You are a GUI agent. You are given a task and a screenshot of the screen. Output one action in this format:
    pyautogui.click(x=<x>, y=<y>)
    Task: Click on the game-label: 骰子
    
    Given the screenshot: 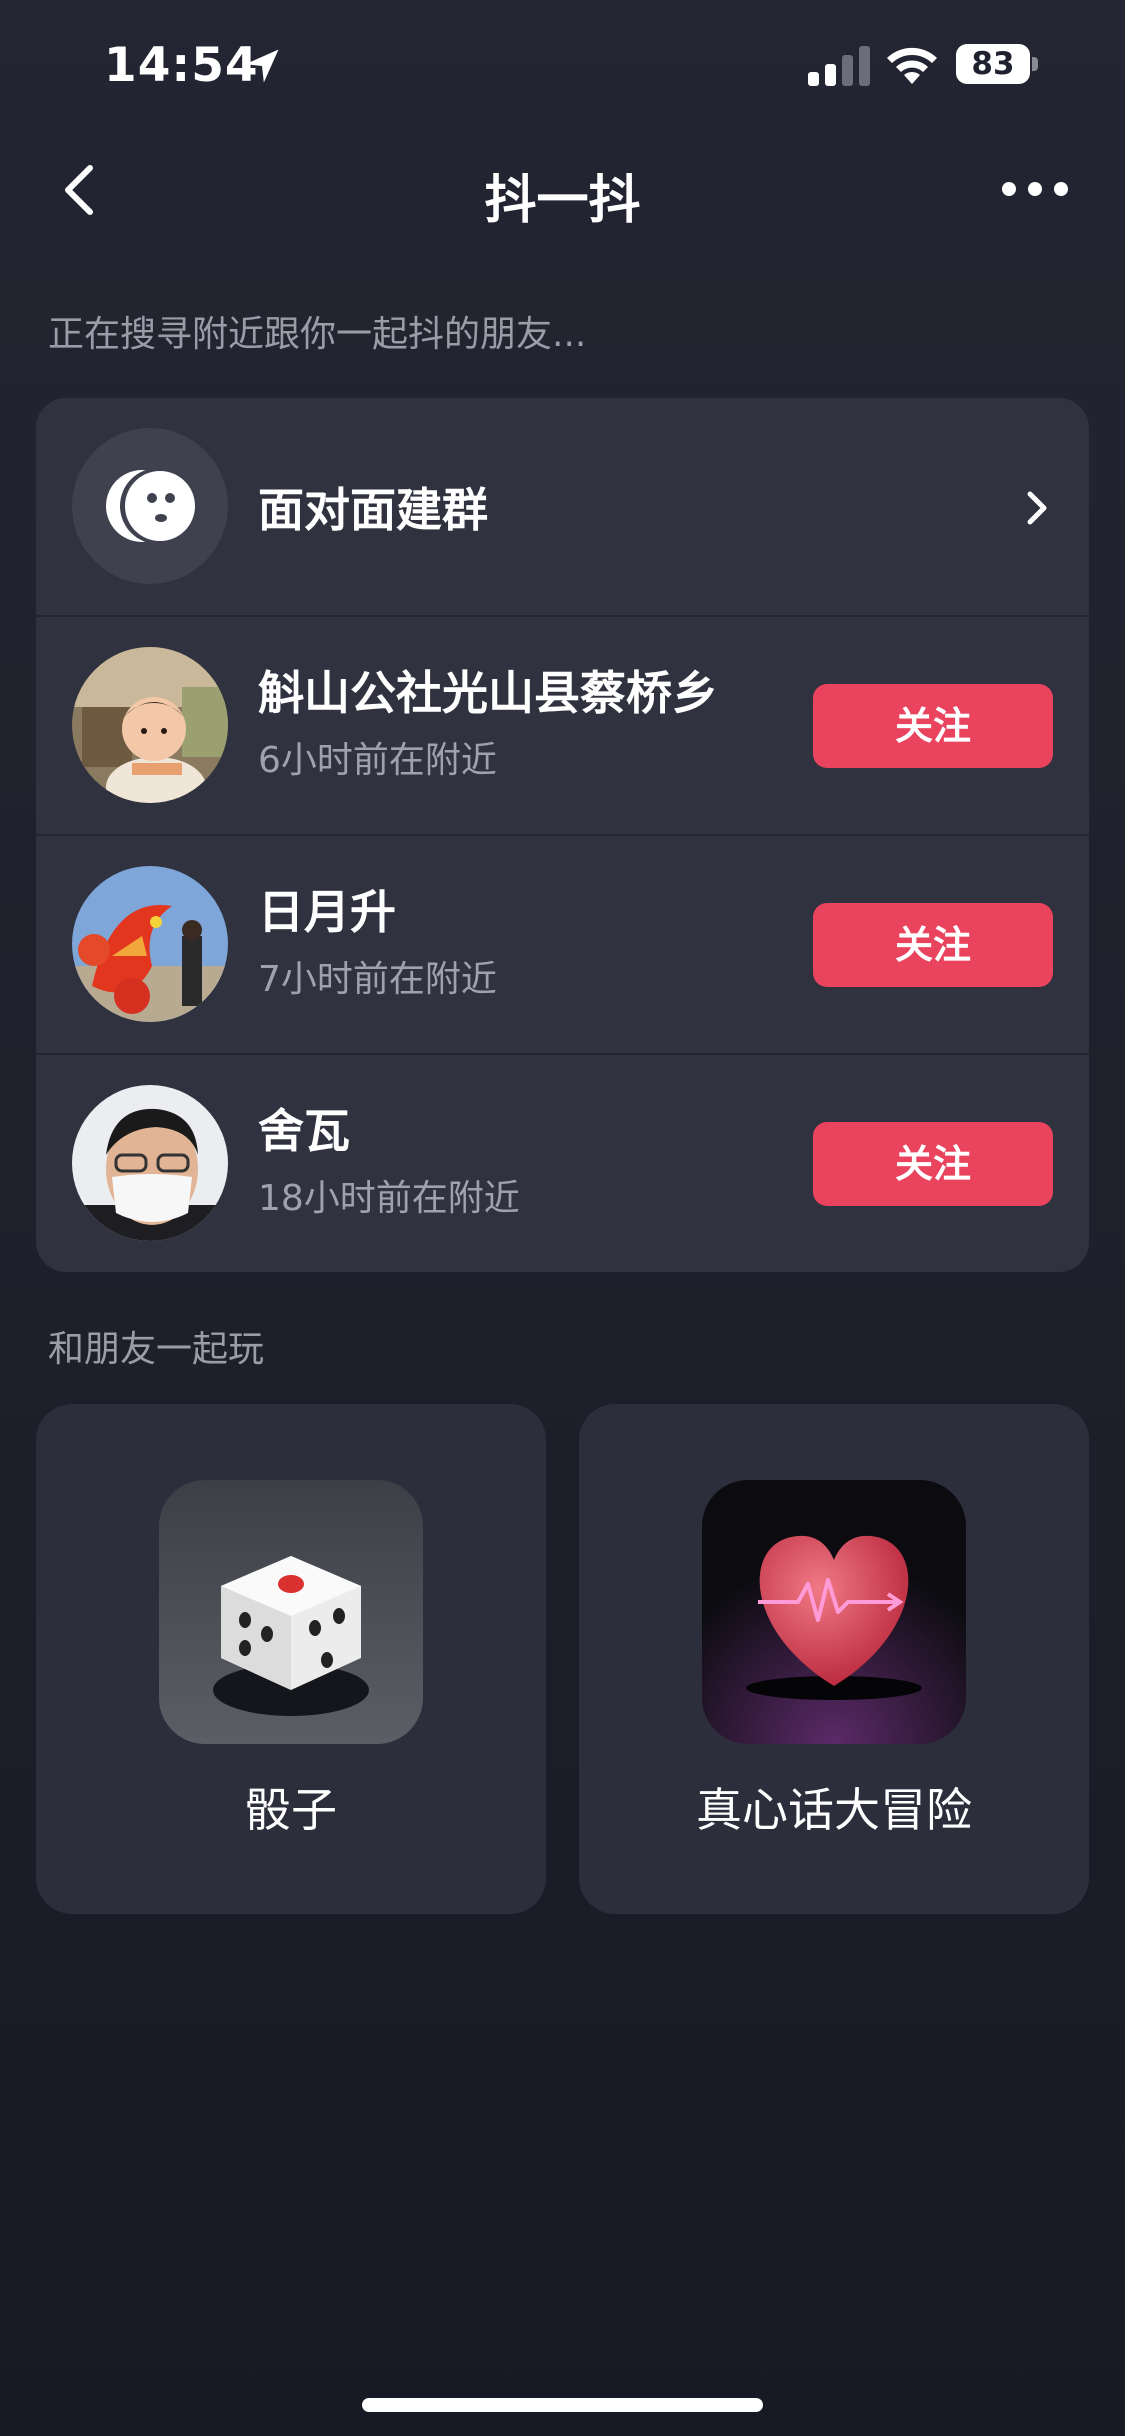 What is the action you would take?
    pyautogui.click(x=291, y=1810)
    